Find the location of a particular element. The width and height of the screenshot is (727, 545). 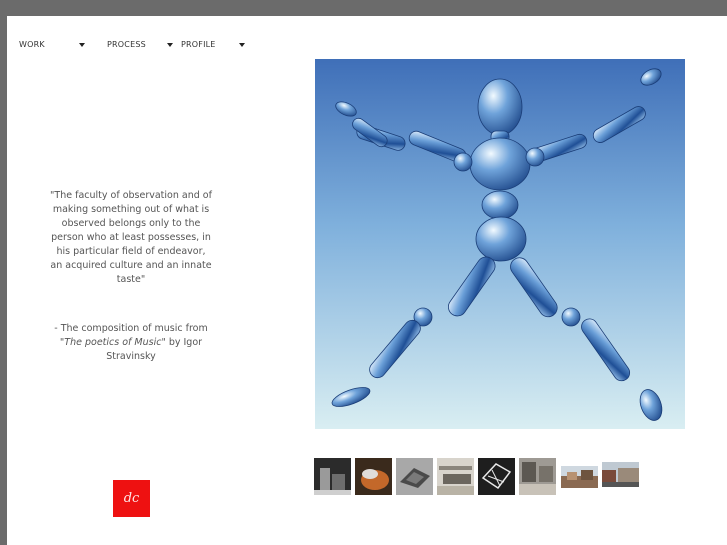

nav-item-work: WORK is located at coordinates (52, 44).